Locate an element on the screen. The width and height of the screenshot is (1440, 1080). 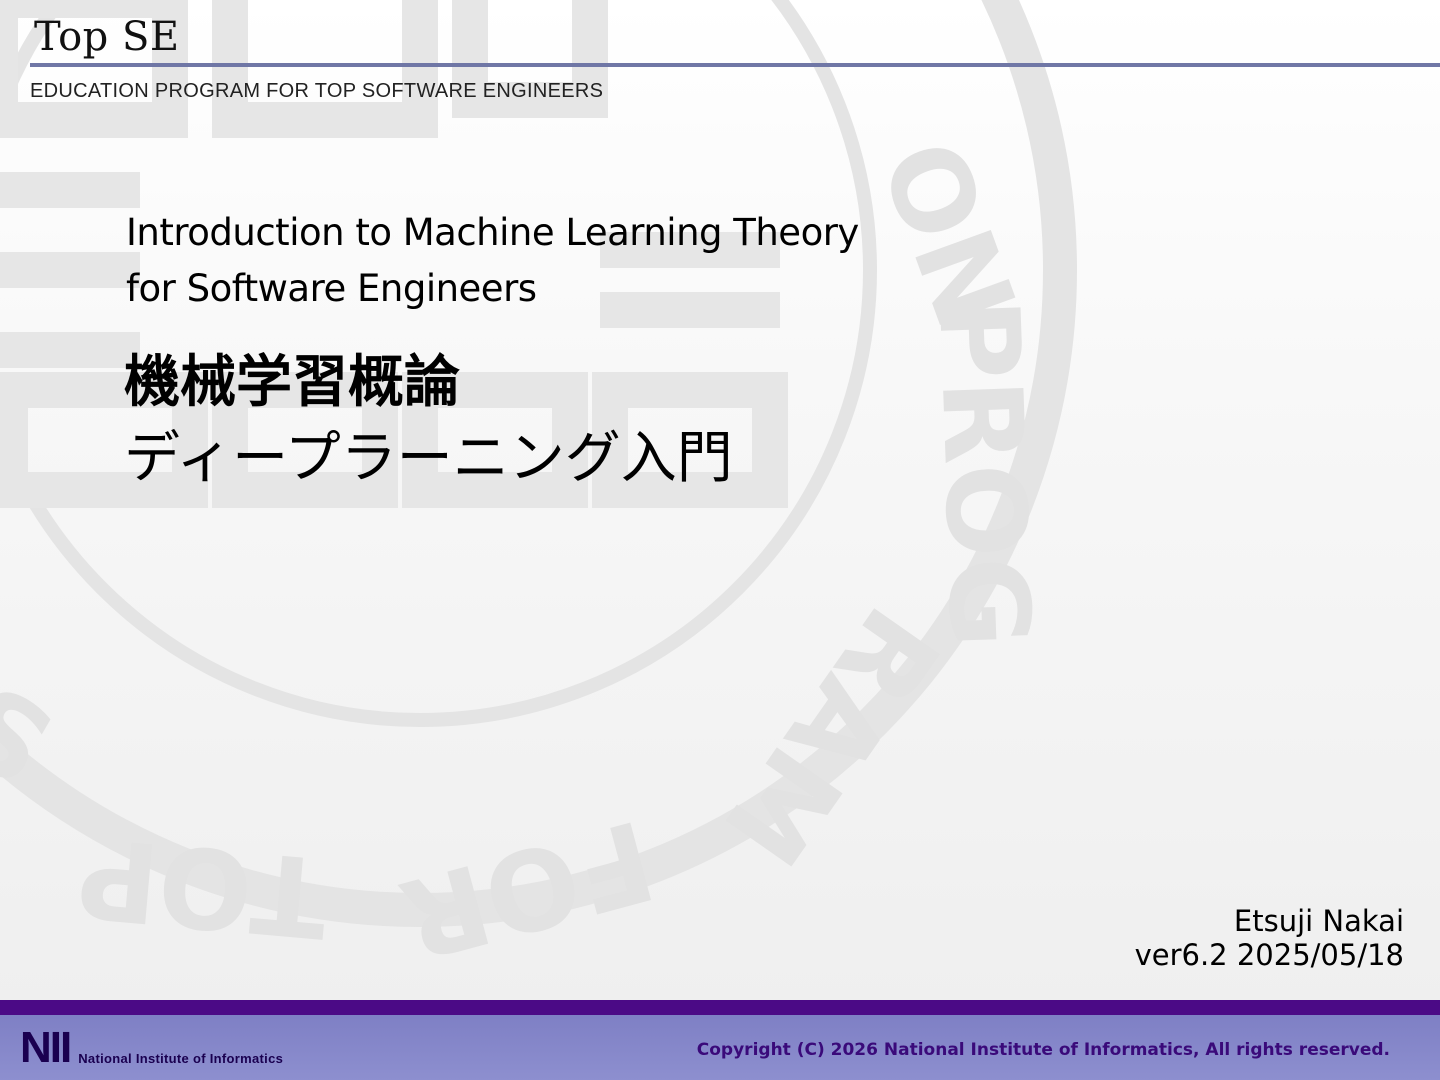
japanese-title-line-1: 機械学習概論 is located at coordinates (292, 382).